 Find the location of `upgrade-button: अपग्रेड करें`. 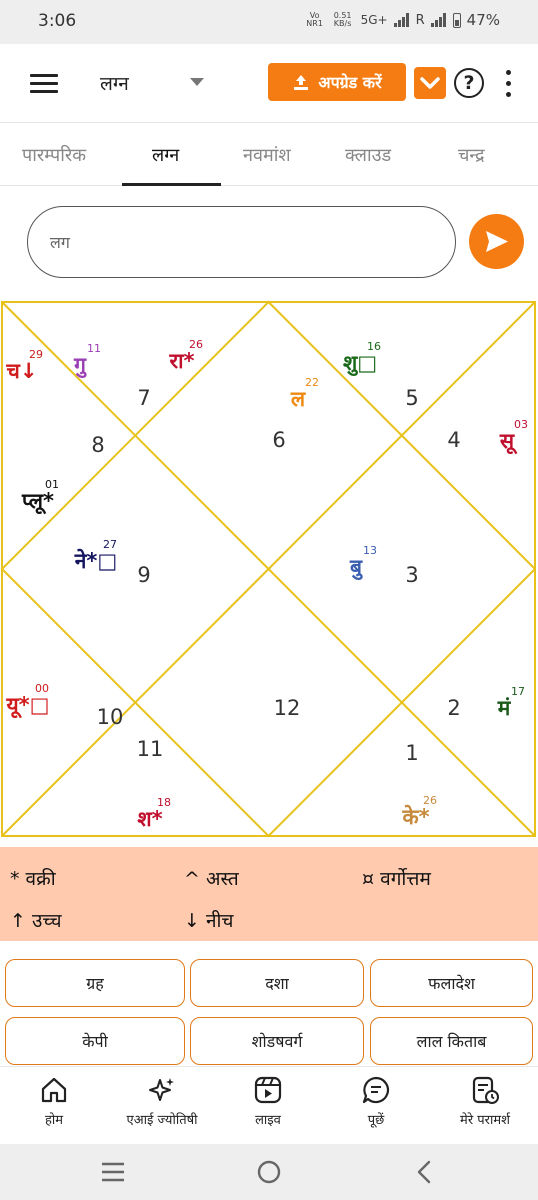

upgrade-button: अपग्रेड करें is located at coordinates (337, 82).